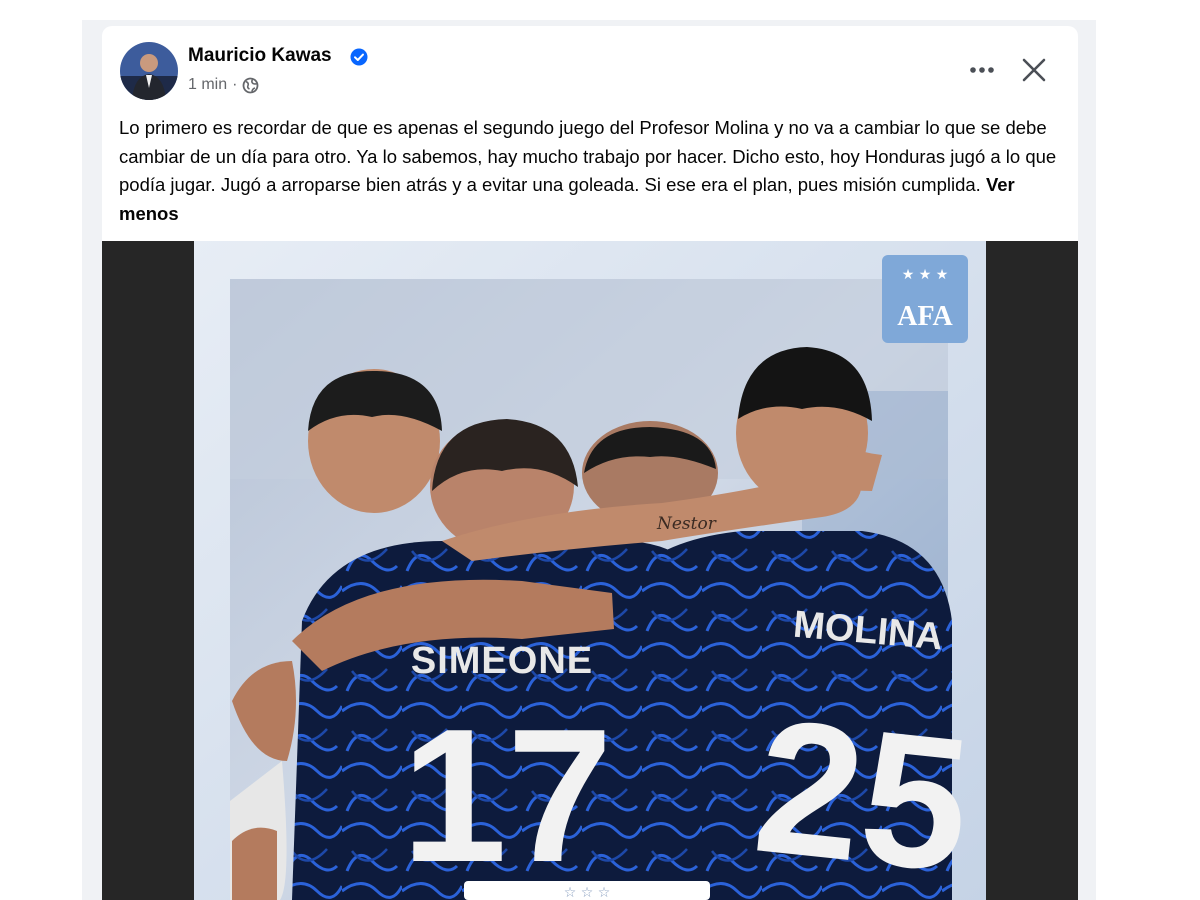  I want to click on jersey-number-25: 25, so click(862, 790).